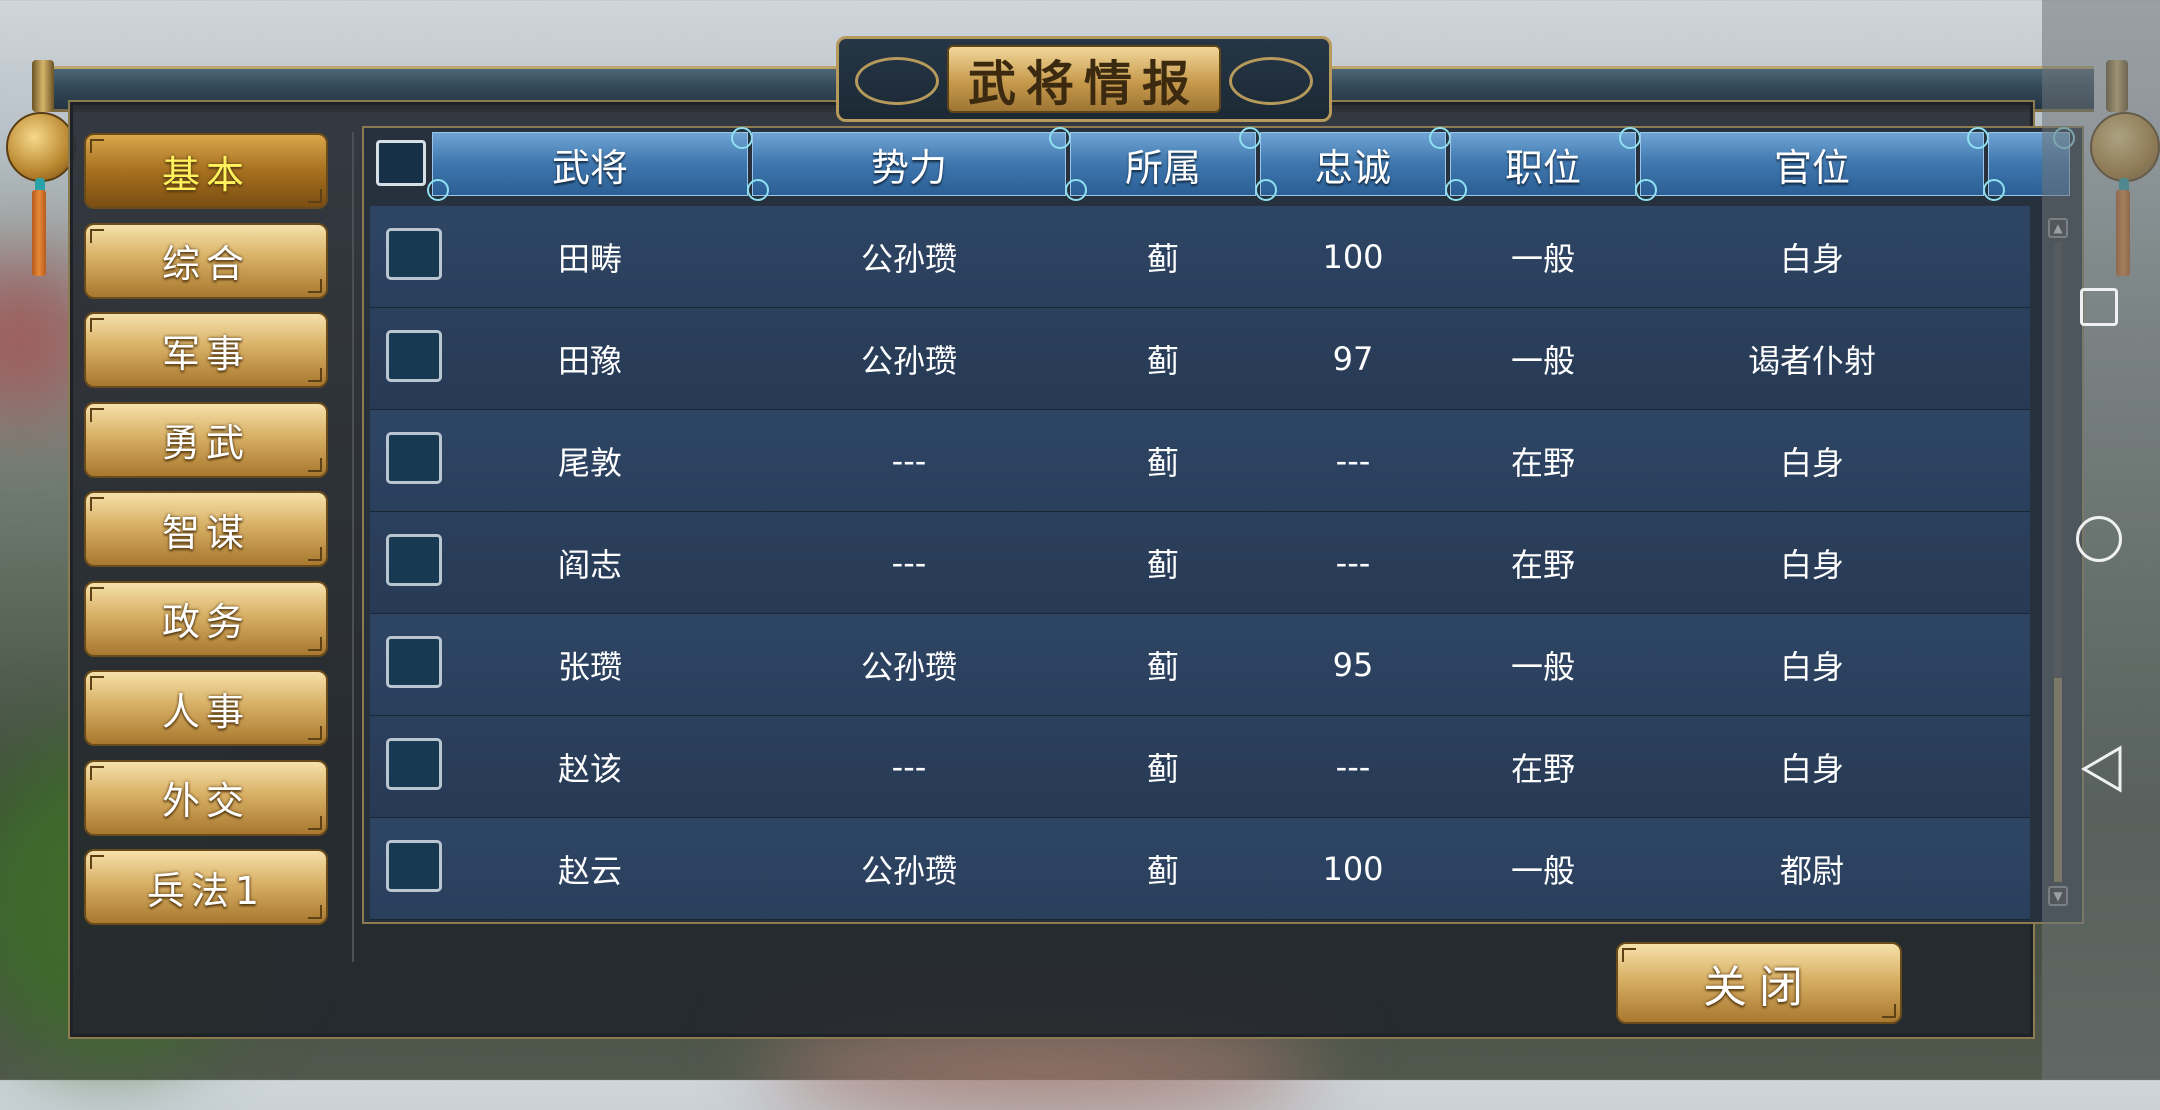 Image resolution: width=2160 pixels, height=1110 pixels. Describe the element at coordinates (205, 711) in the screenshot. I see `nav-tab-label: 人事` at that location.